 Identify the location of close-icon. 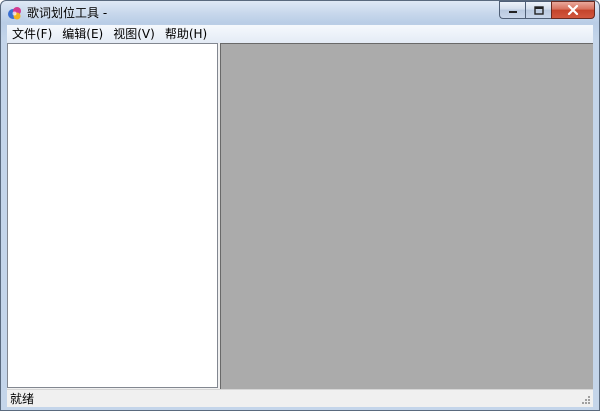
(573, 10).